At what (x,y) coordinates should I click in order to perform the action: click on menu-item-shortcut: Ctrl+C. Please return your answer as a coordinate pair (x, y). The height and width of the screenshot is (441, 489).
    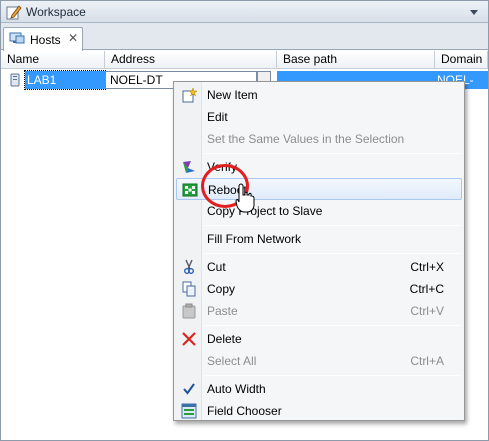
    Looking at the image, I should click on (426, 289).